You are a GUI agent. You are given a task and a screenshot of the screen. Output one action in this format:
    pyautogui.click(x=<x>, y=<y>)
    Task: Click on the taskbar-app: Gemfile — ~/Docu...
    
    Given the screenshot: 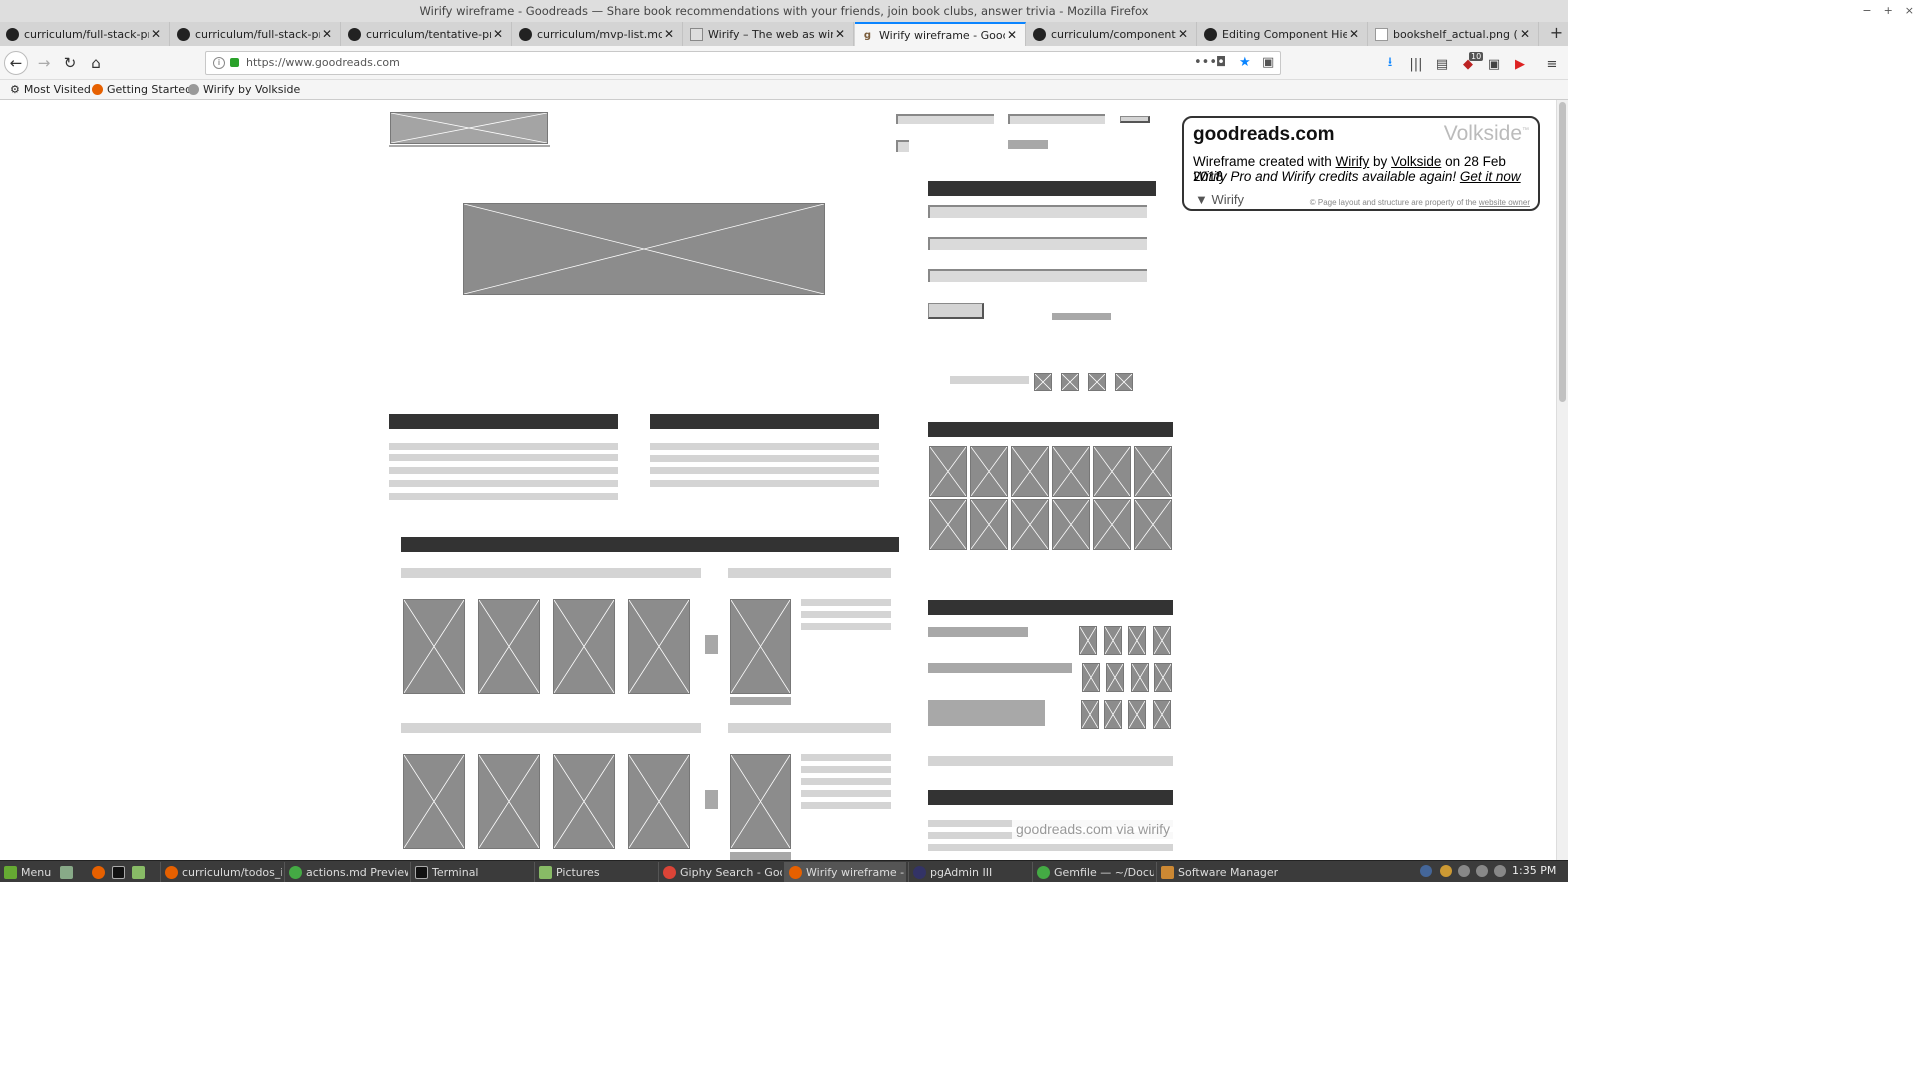 What is the action you would take?
    pyautogui.click(x=1093, y=872)
    